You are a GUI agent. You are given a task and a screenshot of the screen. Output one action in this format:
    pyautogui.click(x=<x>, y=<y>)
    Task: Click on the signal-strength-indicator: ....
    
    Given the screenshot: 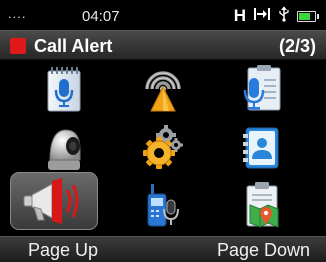 What is the action you would take?
    pyautogui.click(x=17, y=13)
    